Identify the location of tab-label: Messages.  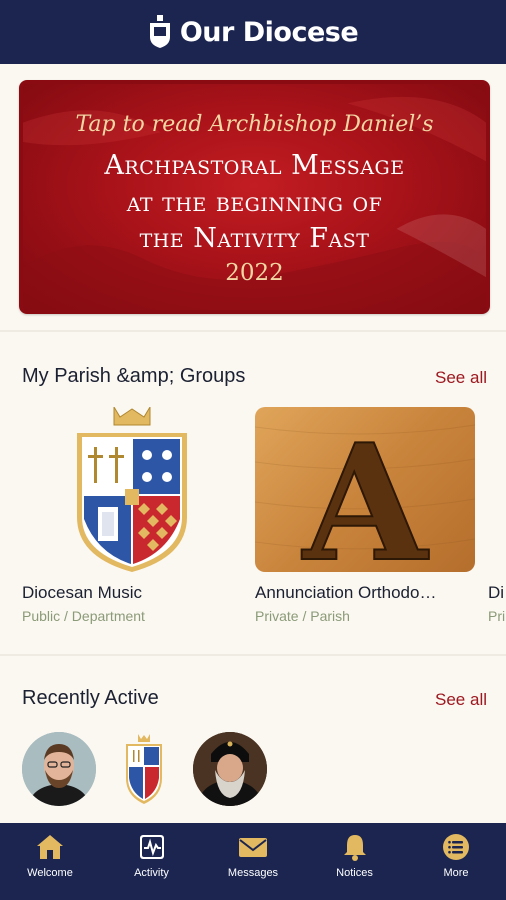
(253, 873).